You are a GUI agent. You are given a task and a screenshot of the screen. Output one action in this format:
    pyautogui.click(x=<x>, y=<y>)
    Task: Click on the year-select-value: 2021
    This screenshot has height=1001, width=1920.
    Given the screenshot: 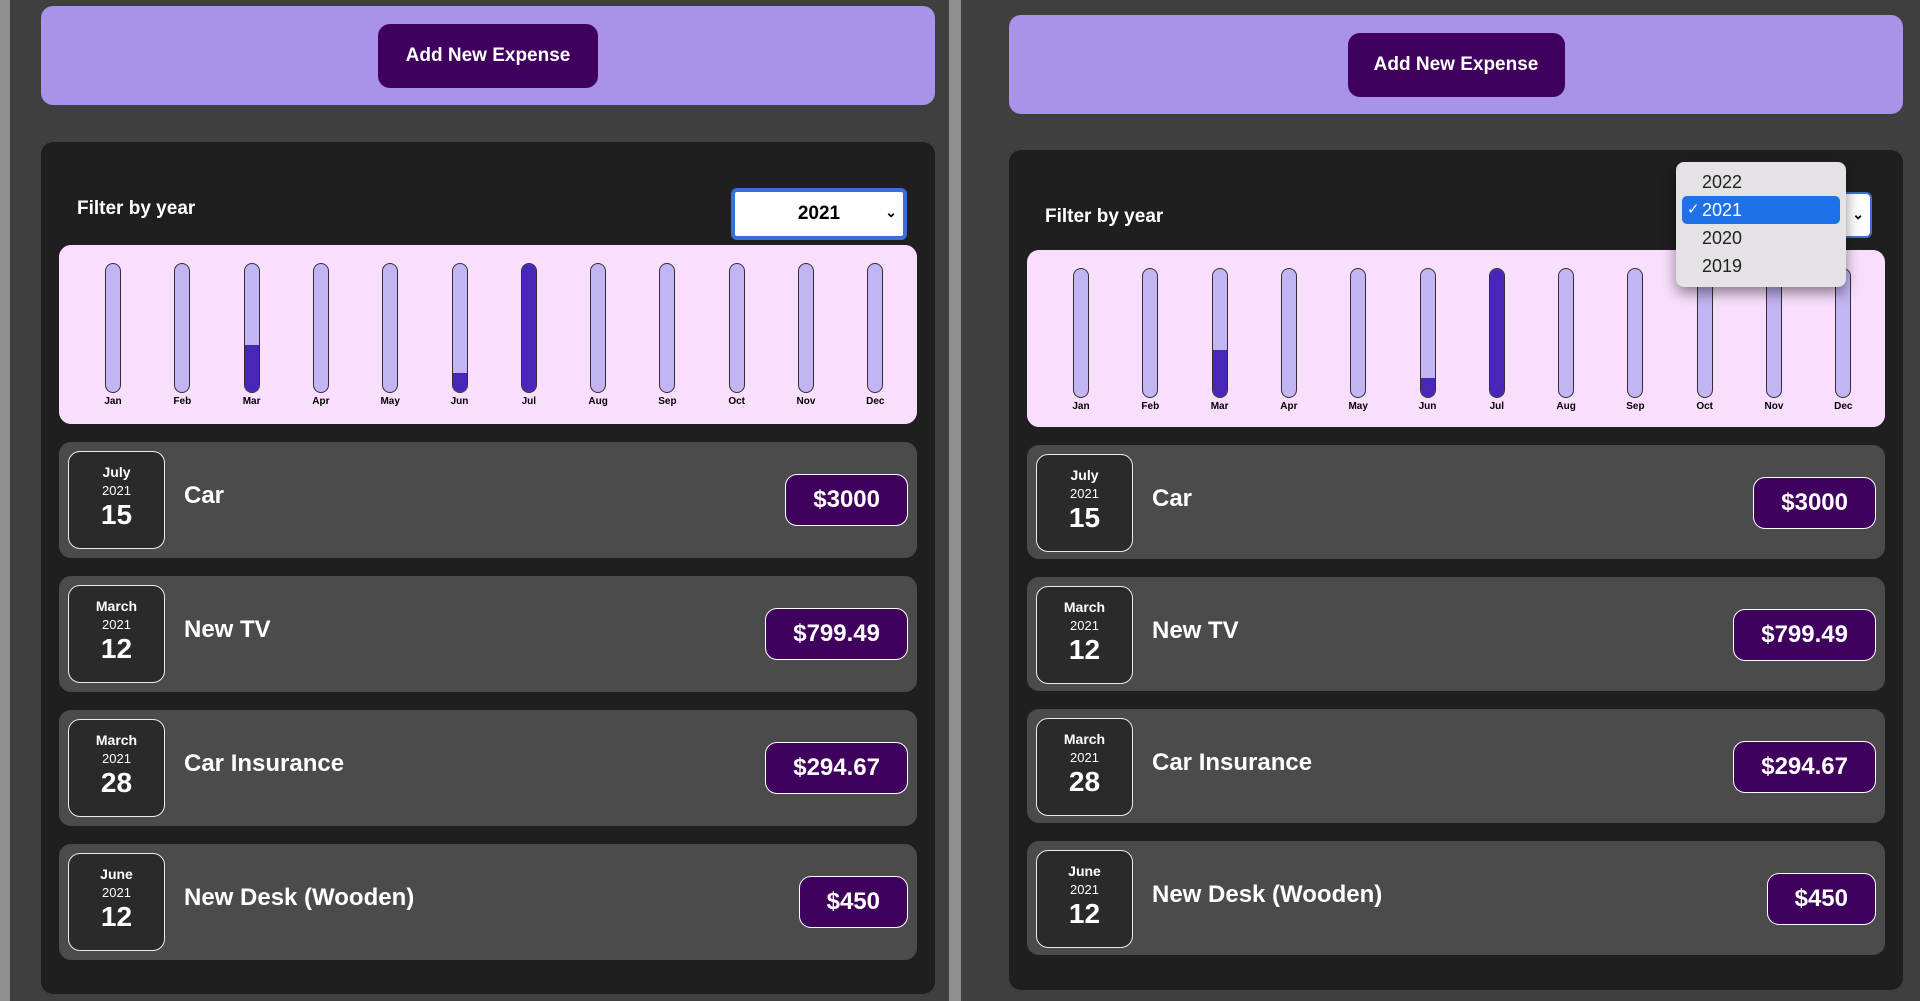 What is the action you would take?
    pyautogui.click(x=819, y=213)
    